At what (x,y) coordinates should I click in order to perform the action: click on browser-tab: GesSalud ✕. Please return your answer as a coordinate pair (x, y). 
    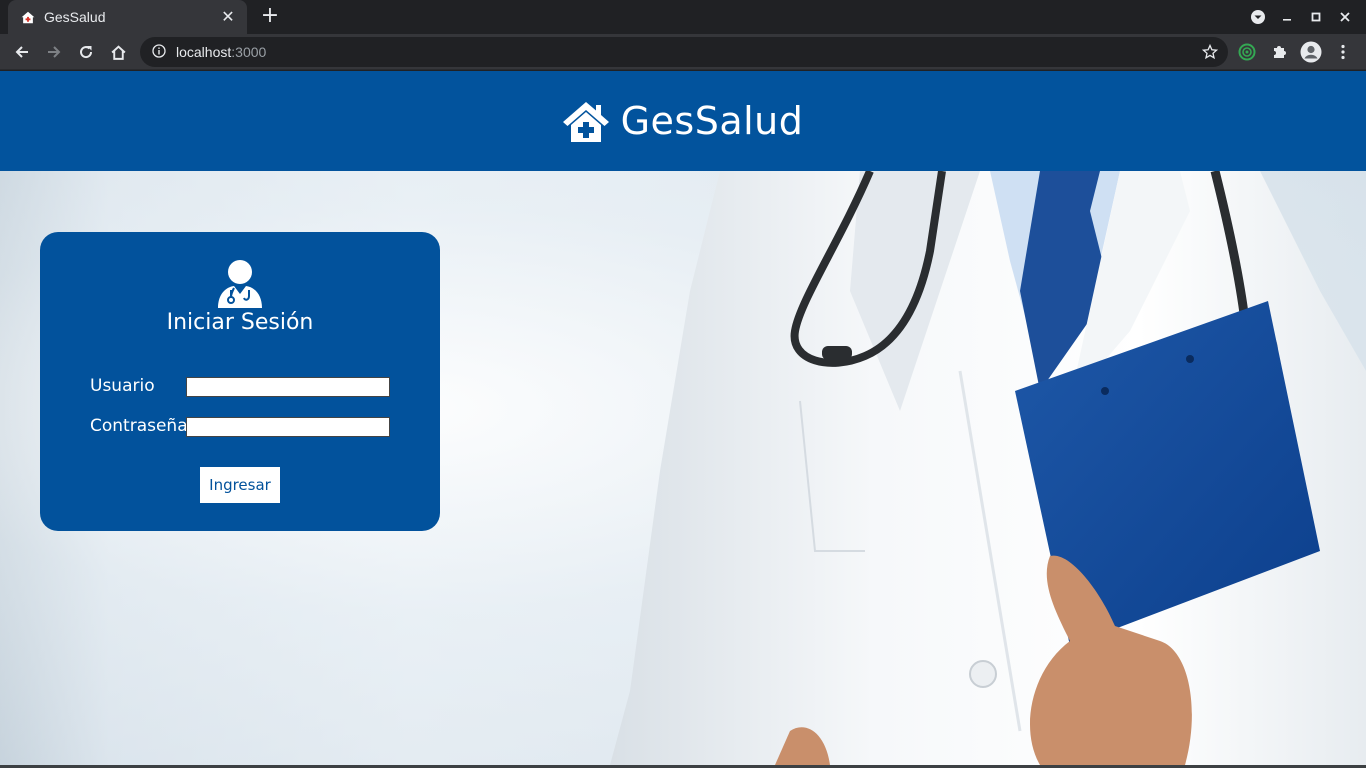
    Looking at the image, I should click on (127, 17).